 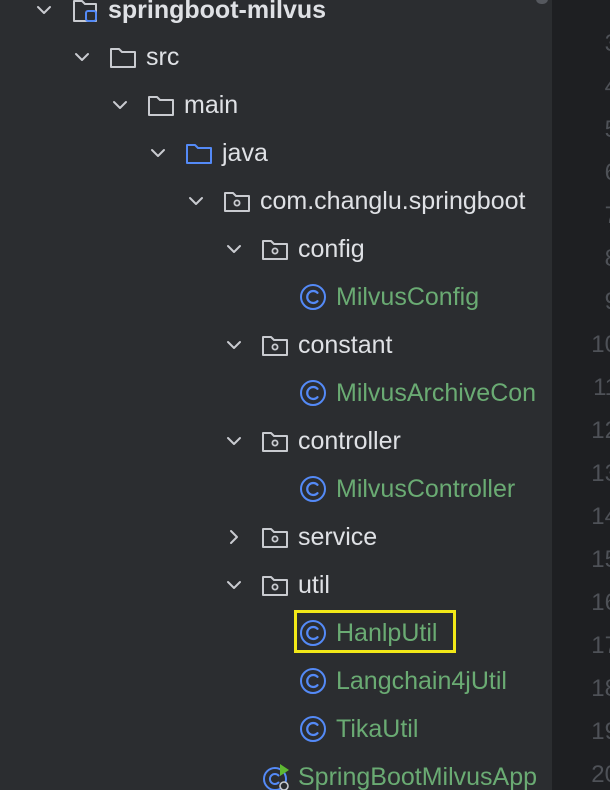 What do you see at coordinates (600, 645) in the screenshot?
I see `line-number: 17` at bounding box center [600, 645].